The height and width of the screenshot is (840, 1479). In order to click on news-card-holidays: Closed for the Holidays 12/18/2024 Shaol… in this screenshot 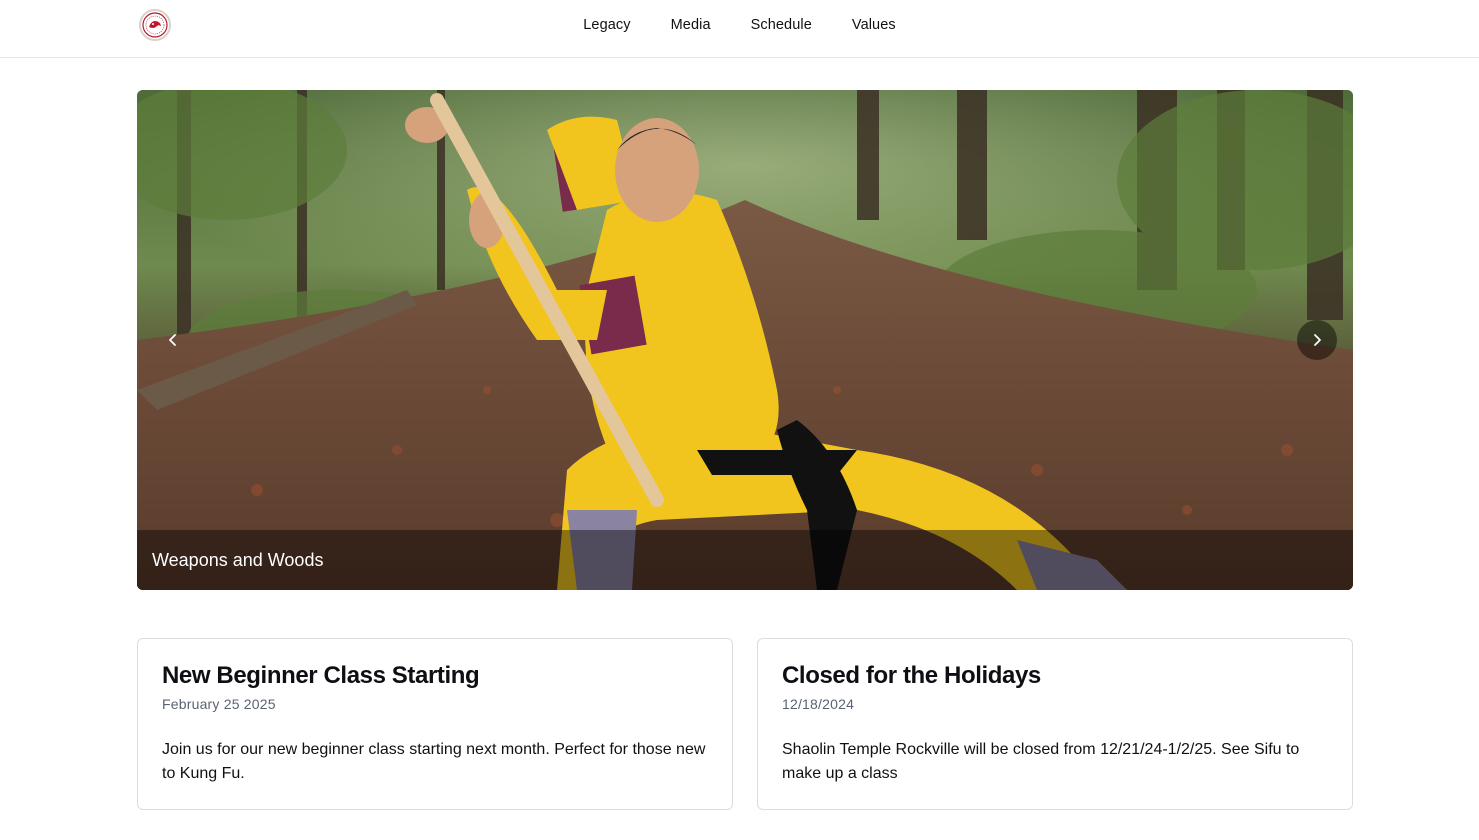, I will do `click(1055, 724)`.